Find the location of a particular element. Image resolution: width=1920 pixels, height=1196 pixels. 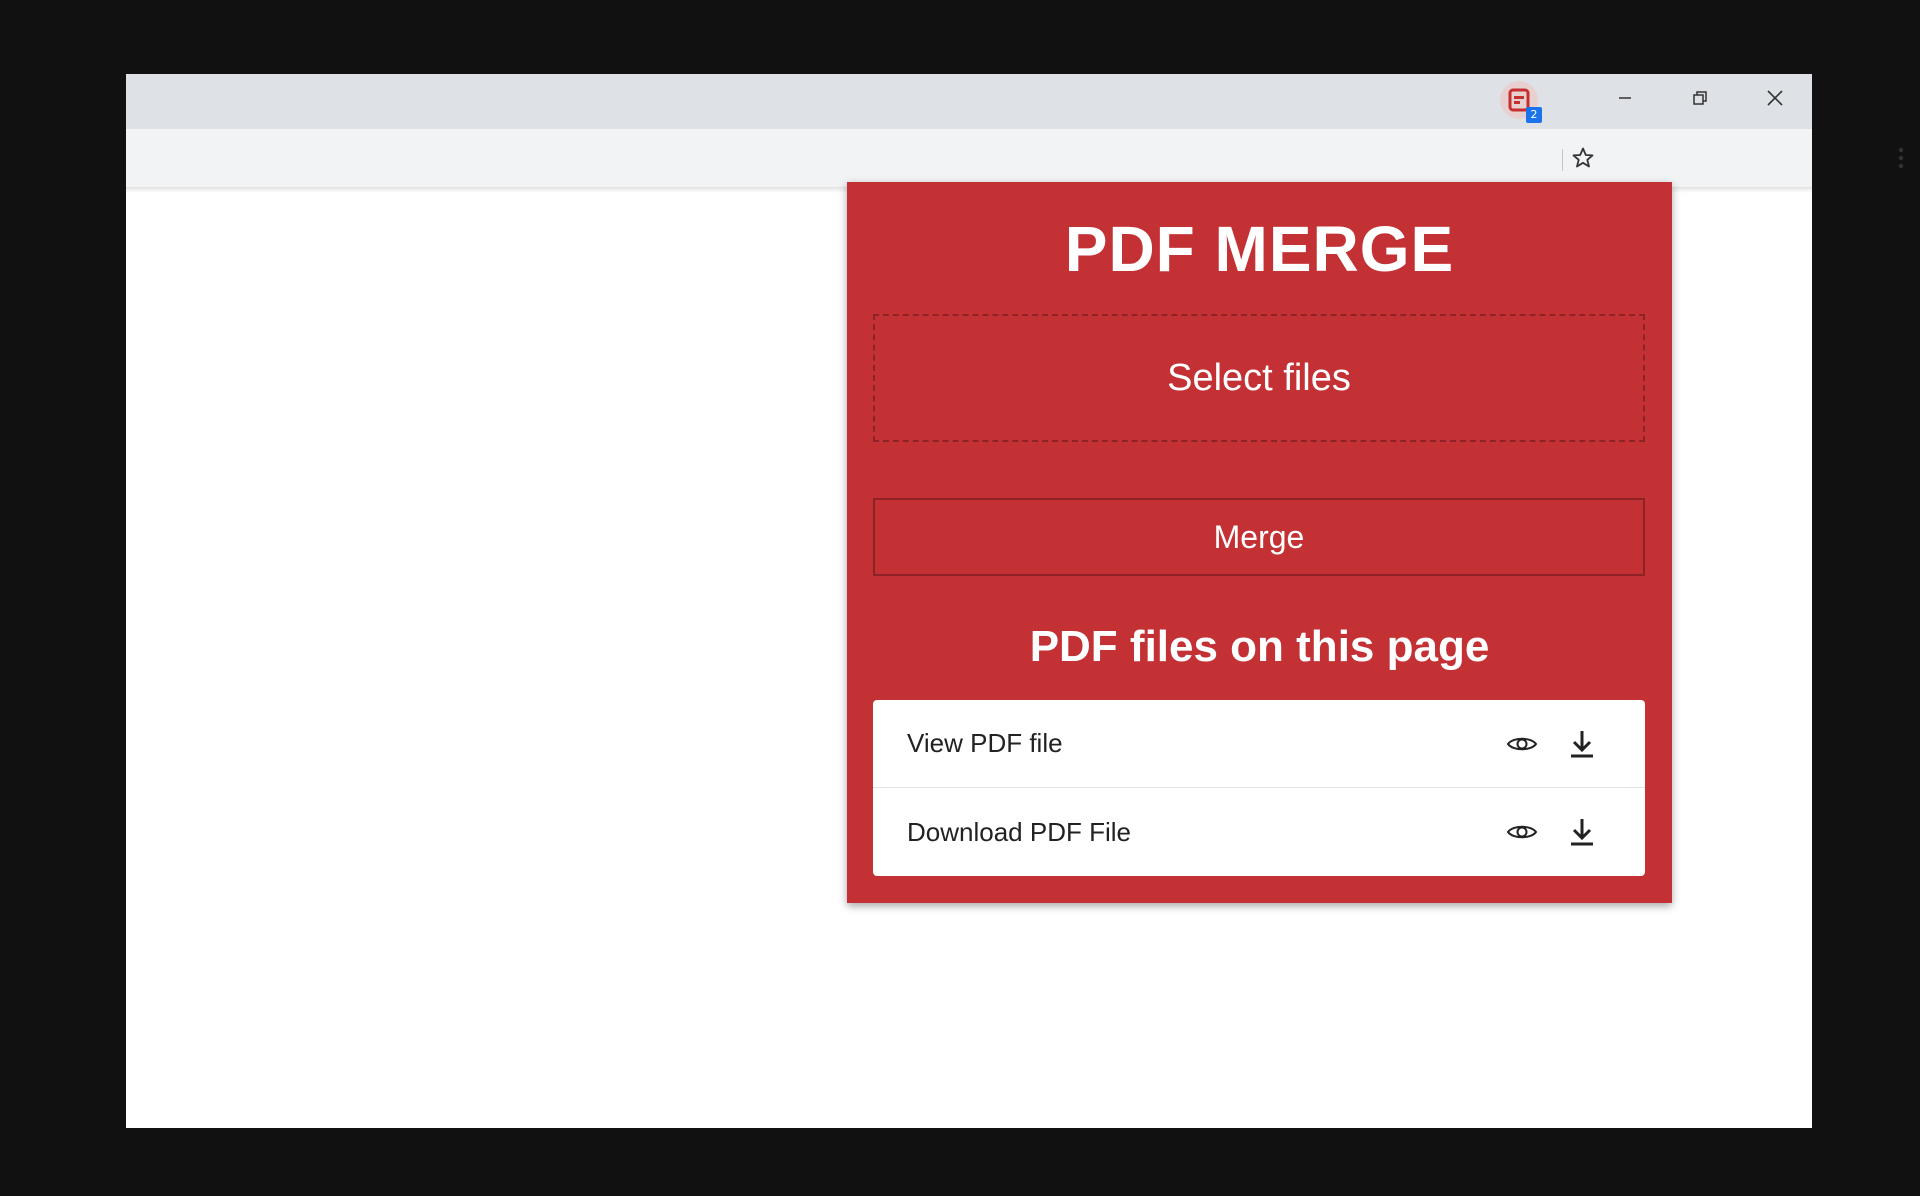

pdf-merge-extension-button: 2 is located at coordinates (1521, 102).